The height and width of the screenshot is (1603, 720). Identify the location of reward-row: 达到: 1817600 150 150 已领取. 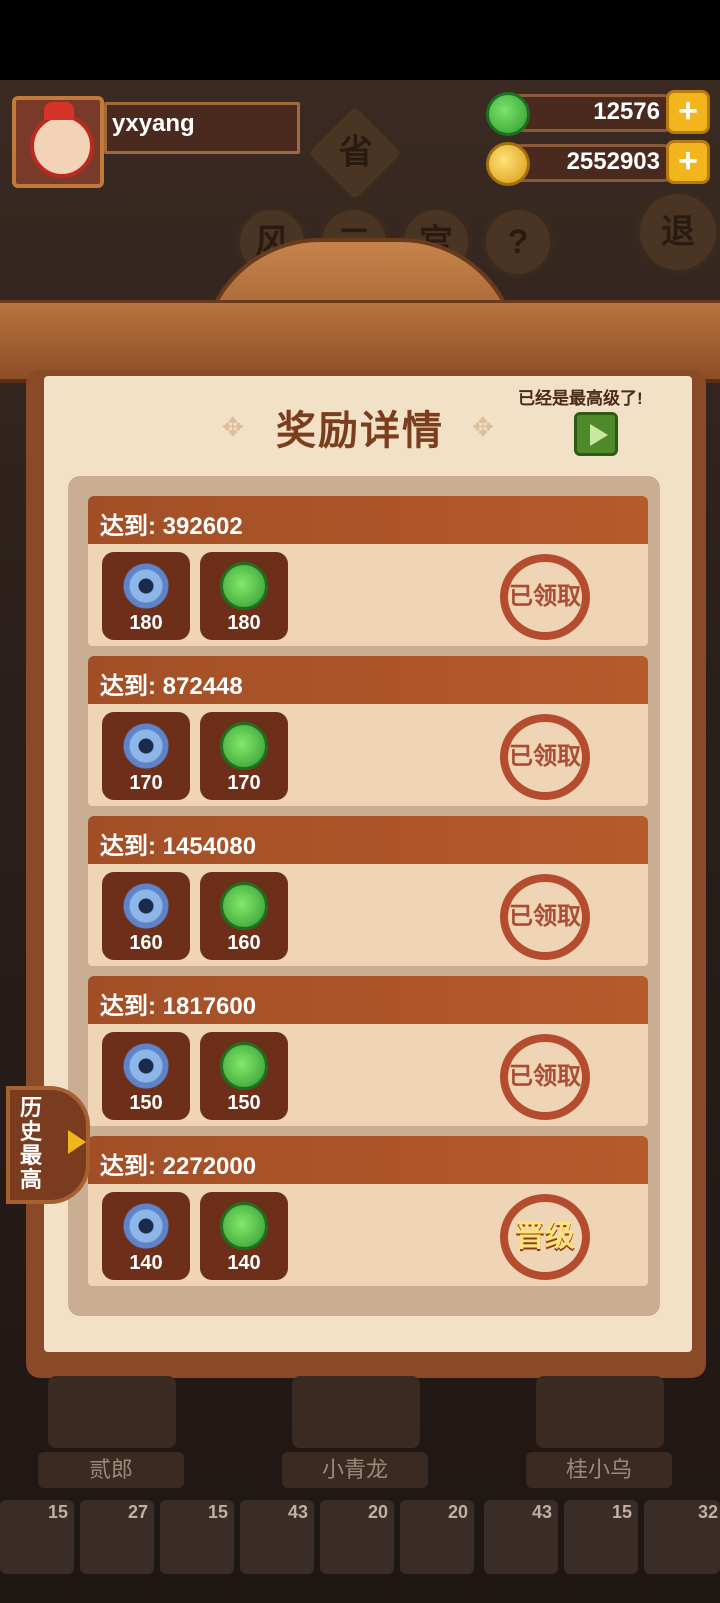
(368, 1051).